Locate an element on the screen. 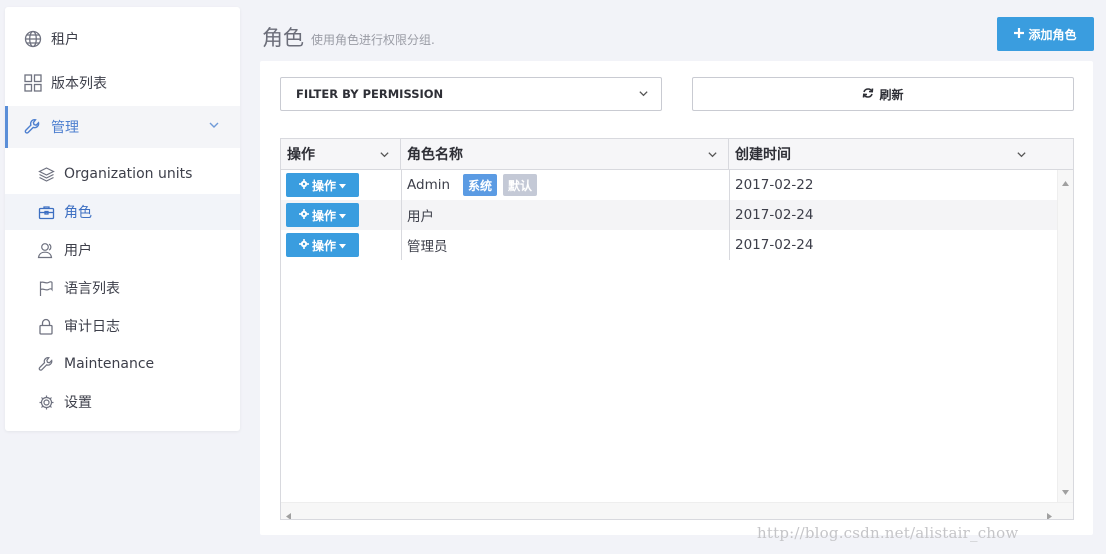  permission-filter-select: FILTER BY PERMISSION is located at coordinates (471, 94).